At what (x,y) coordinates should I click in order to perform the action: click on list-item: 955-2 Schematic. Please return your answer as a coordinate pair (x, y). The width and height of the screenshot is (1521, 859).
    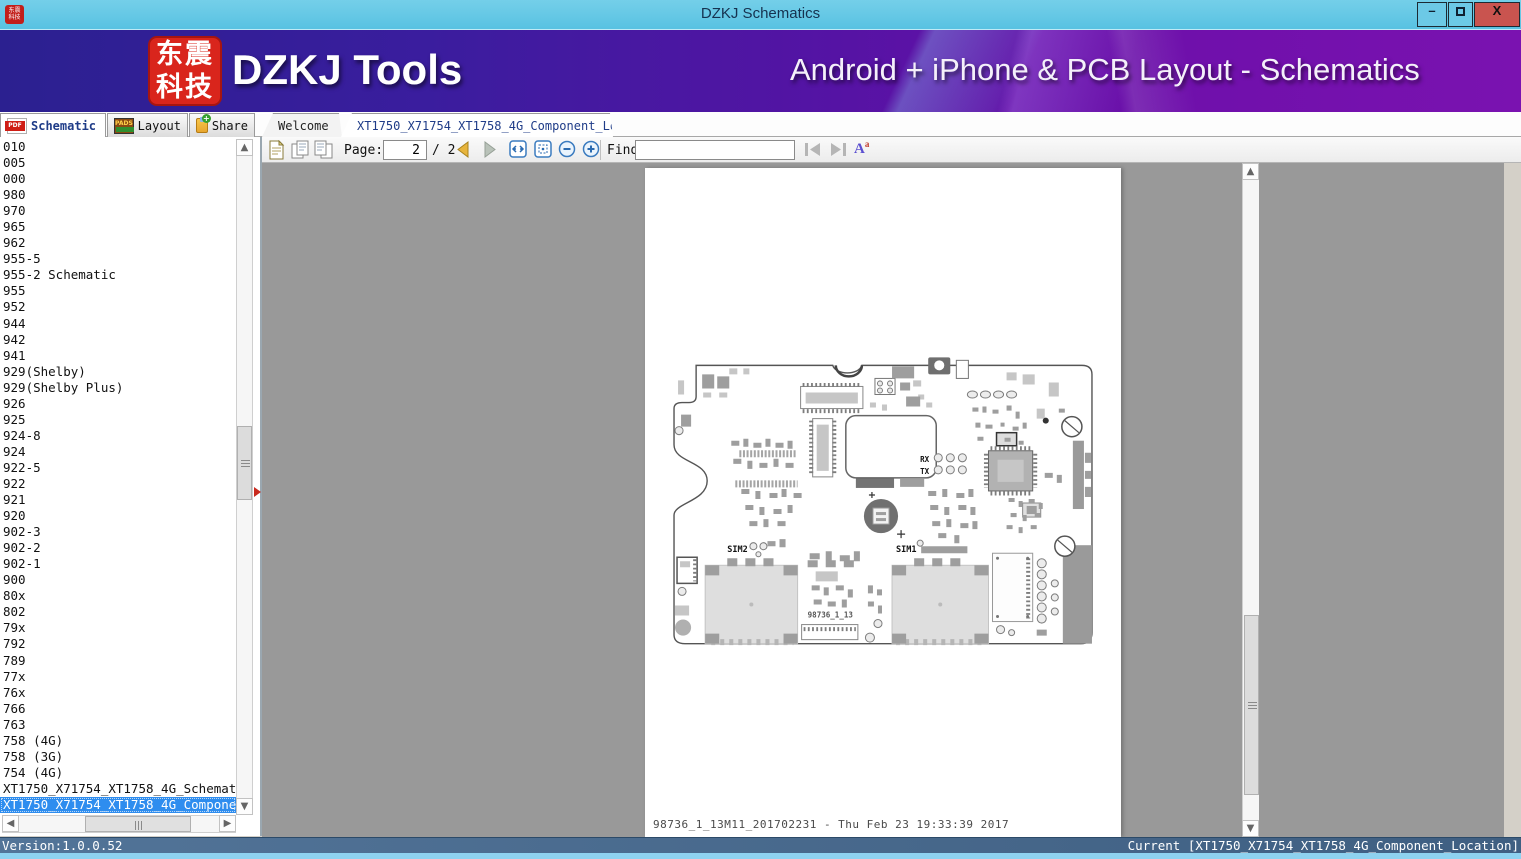
    Looking at the image, I should click on (118, 275).